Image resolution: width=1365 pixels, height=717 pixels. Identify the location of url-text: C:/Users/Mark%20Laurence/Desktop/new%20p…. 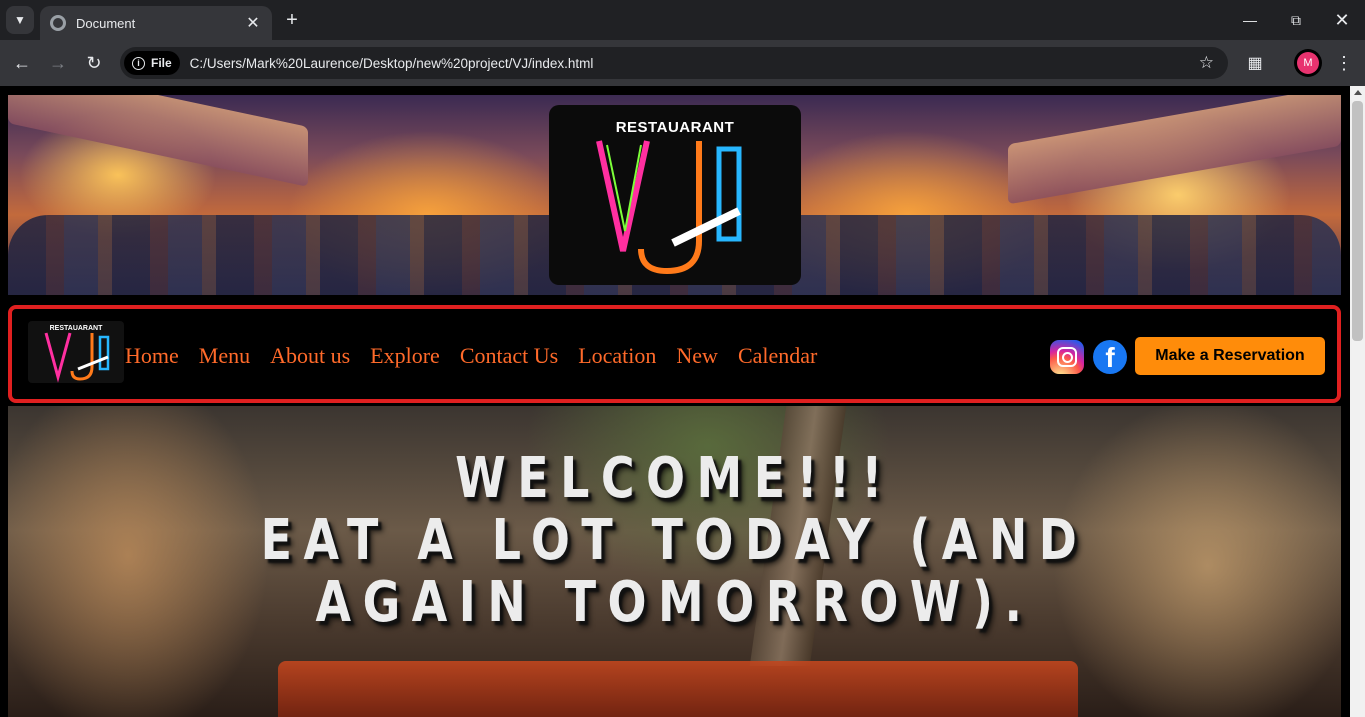
(694, 63).